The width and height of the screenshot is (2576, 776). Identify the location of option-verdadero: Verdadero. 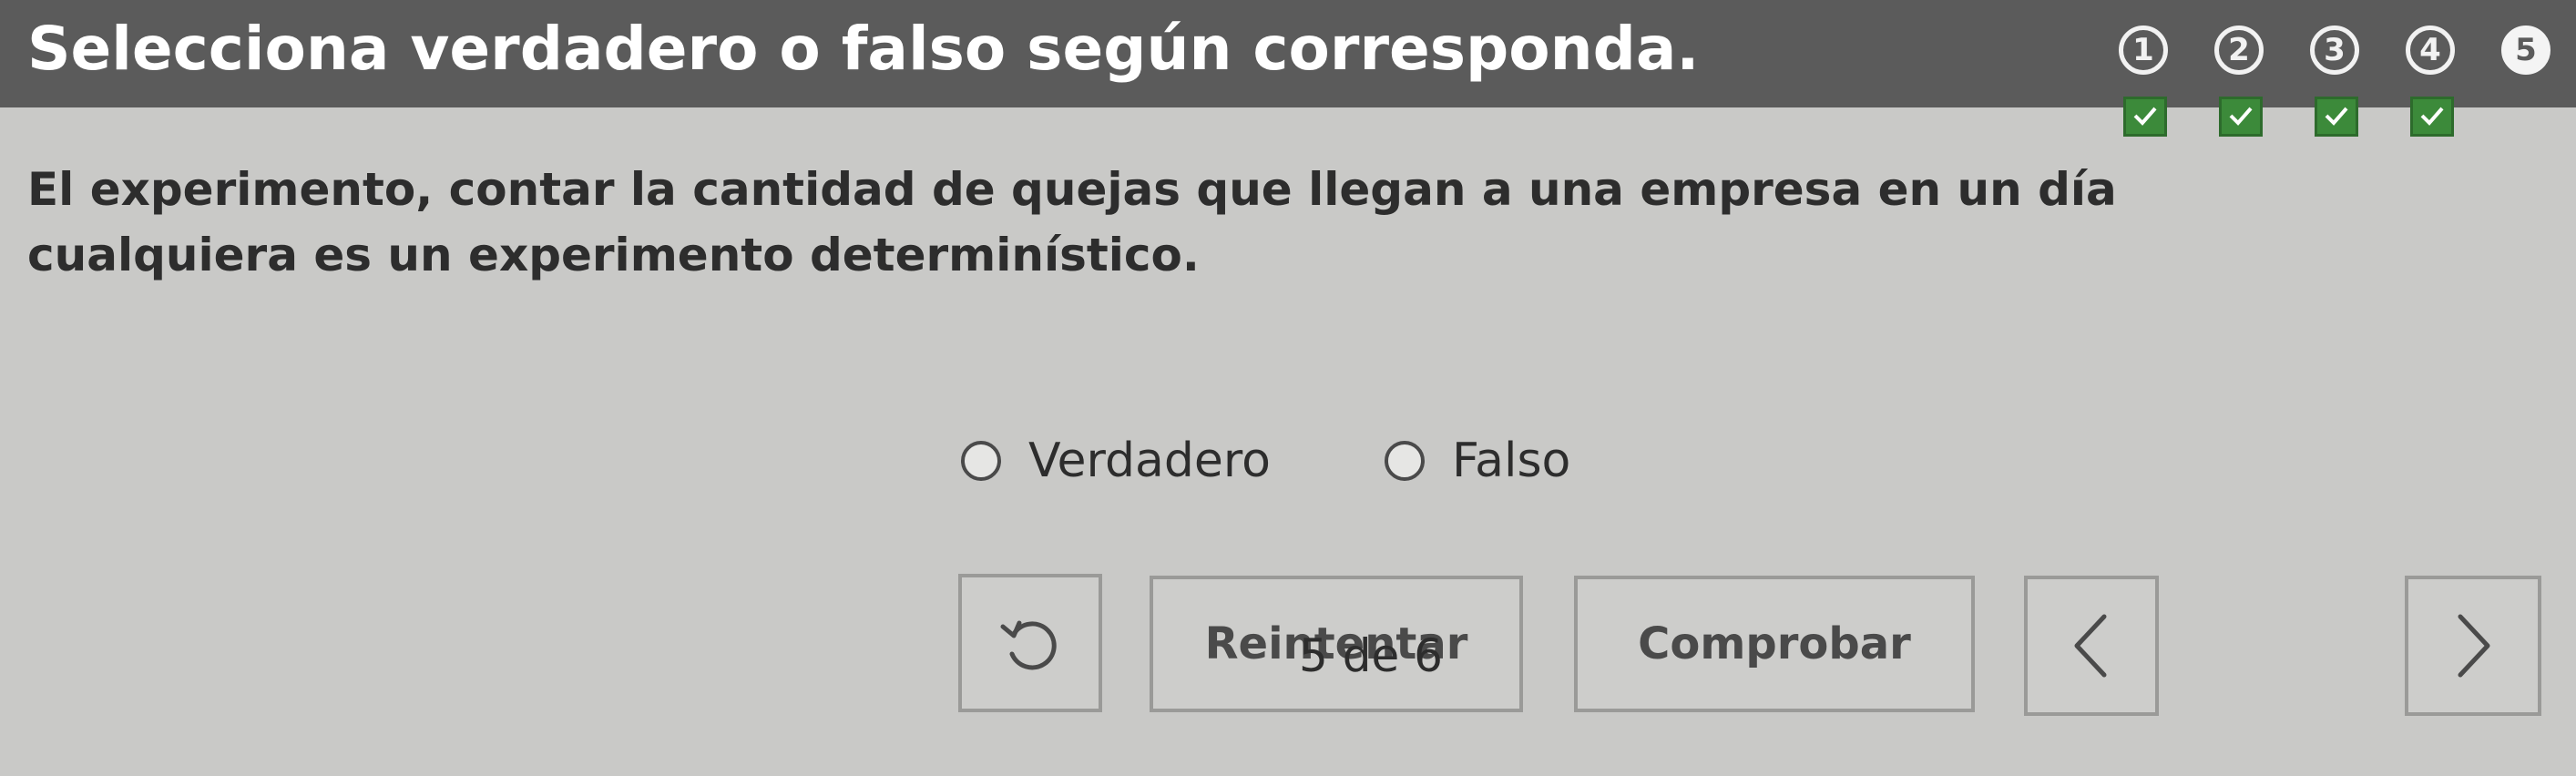
(1116, 461).